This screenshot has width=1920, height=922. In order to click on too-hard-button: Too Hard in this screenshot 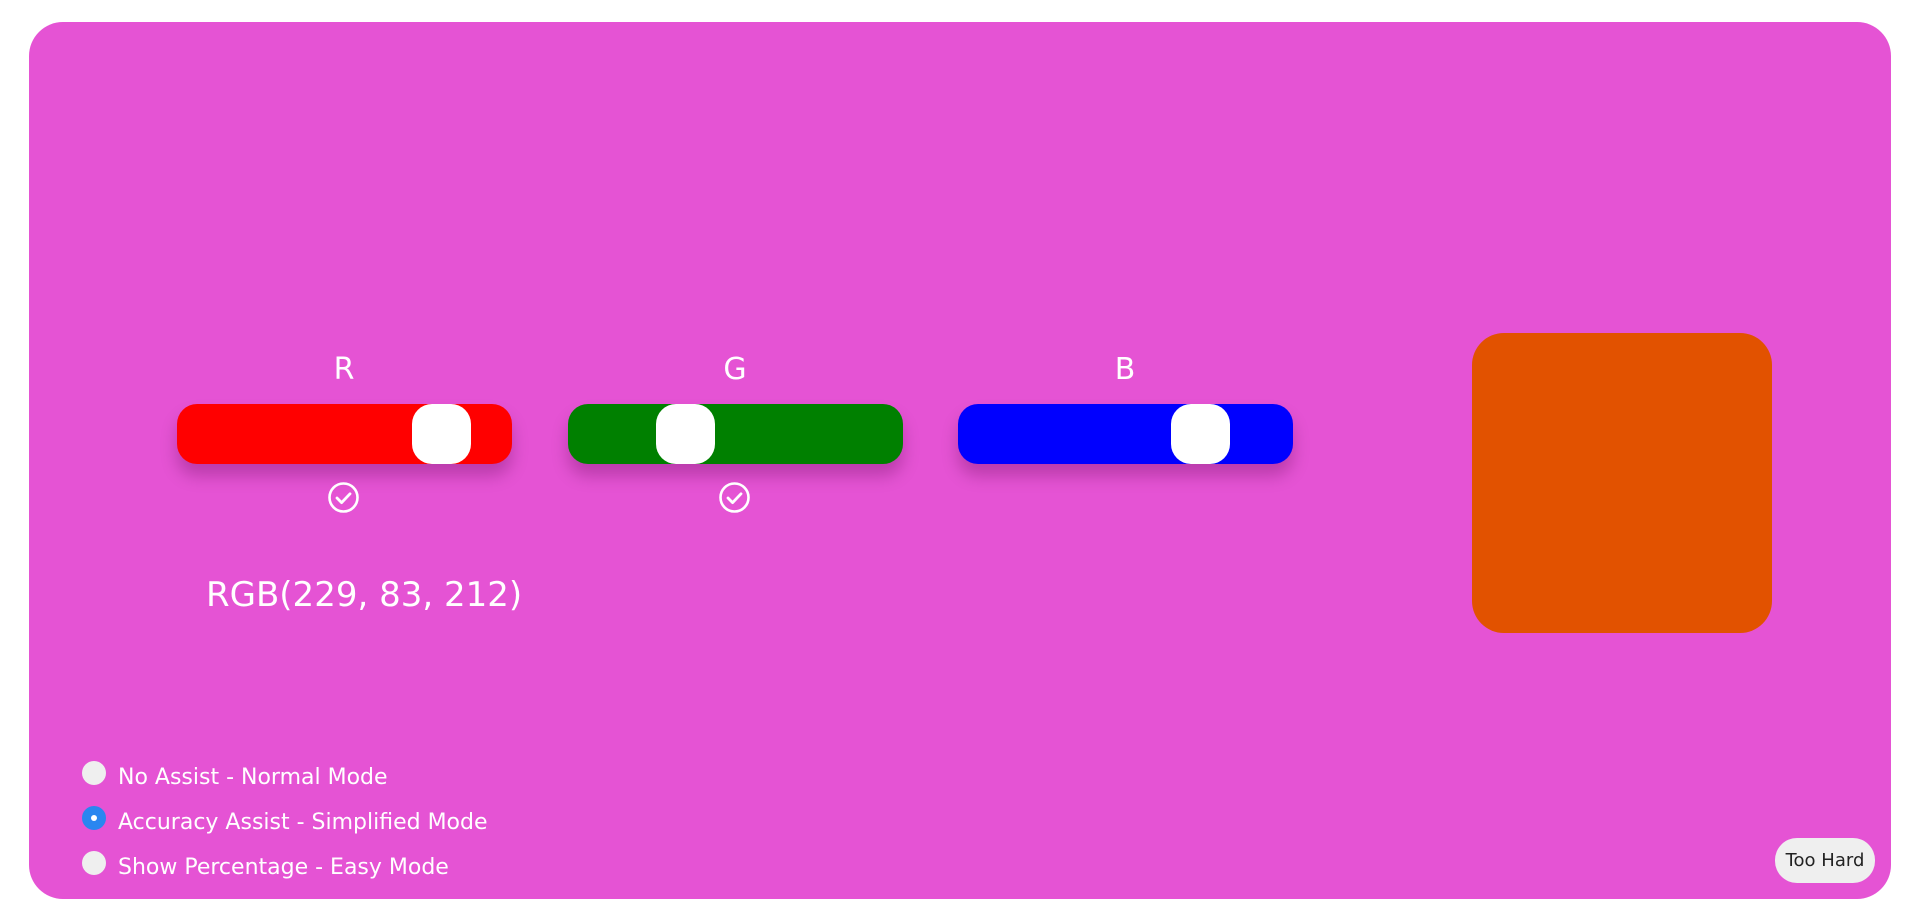, I will do `click(1825, 860)`.